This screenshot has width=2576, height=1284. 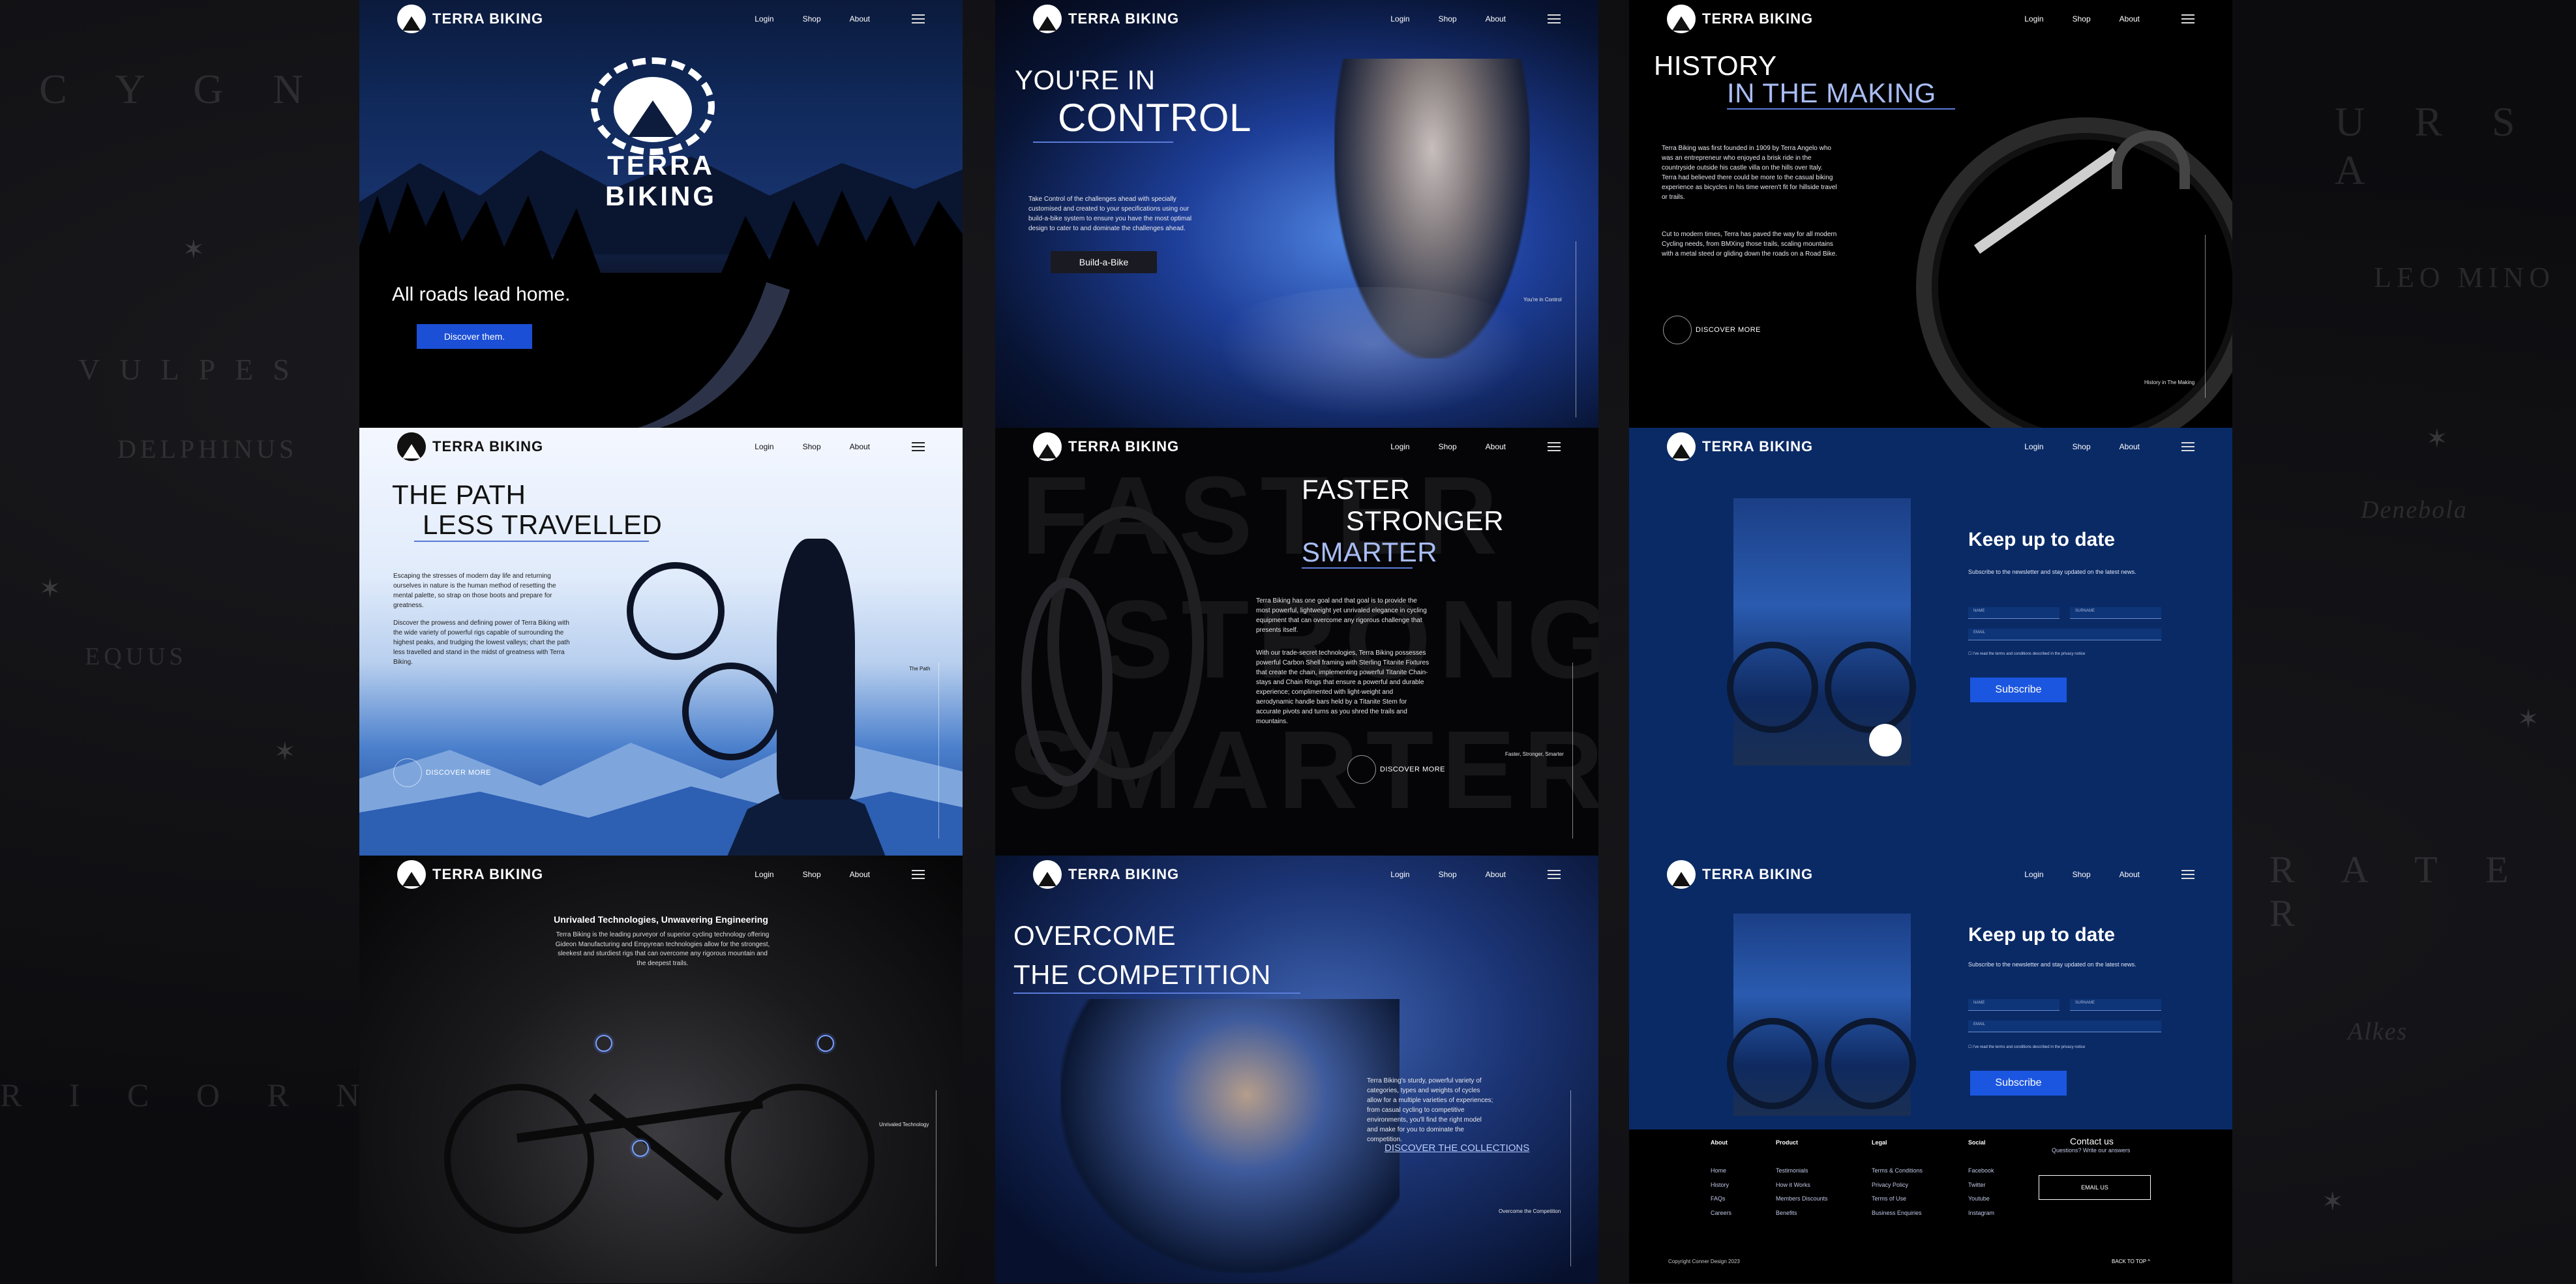 I want to click on discover-more-label: DISCOVER MORE, so click(x=1413, y=769).